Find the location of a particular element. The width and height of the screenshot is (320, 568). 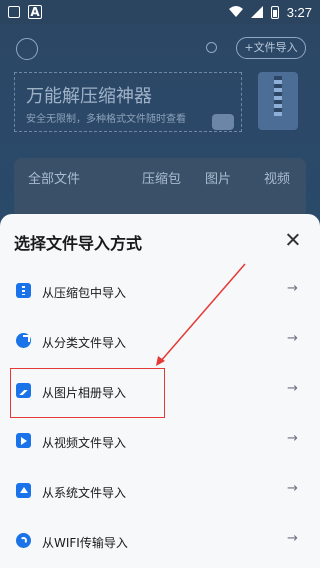

battery-icon is located at coordinates (274, 12).